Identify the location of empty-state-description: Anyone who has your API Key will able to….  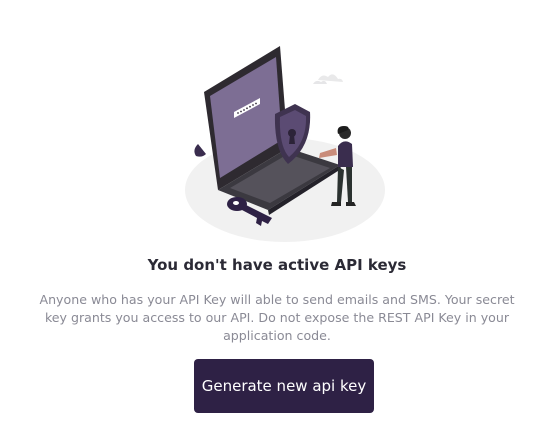
(277, 317).